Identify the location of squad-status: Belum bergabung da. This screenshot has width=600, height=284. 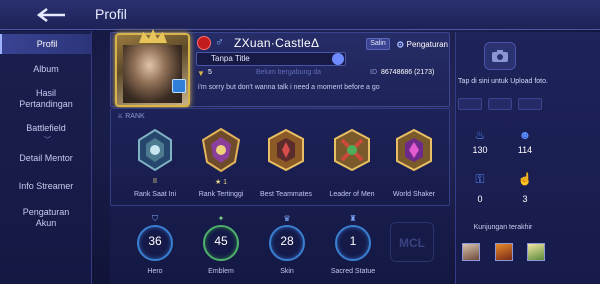
(288, 72).